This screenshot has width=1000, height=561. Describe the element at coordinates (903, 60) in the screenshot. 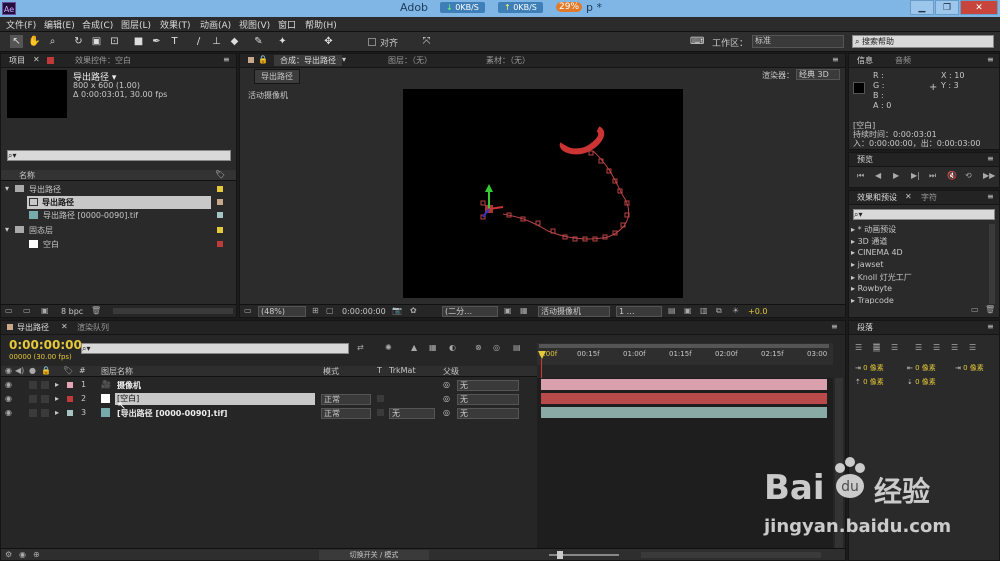

I see `tab-audio: 音频` at that location.